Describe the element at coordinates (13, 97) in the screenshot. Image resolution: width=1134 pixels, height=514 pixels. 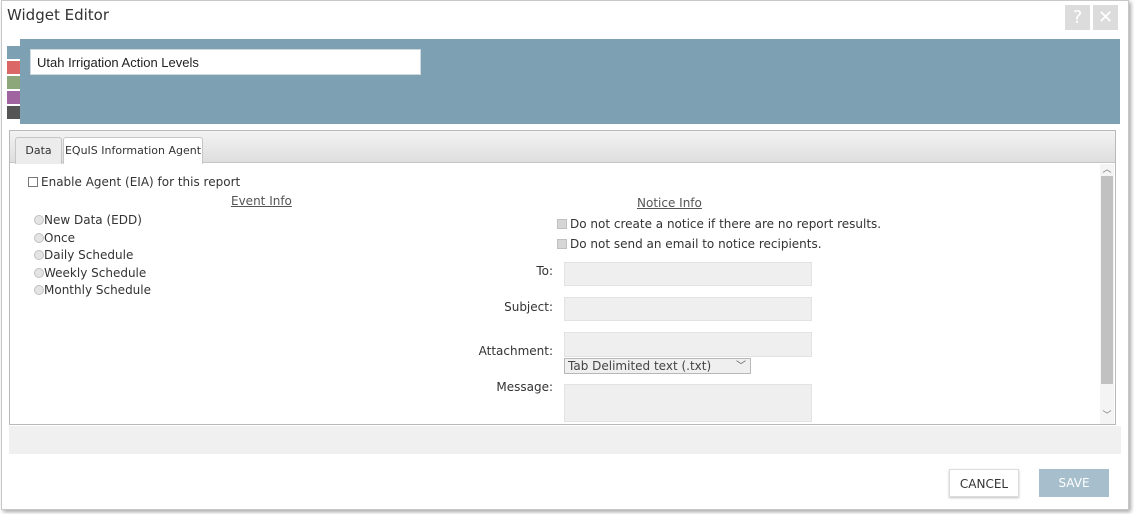
I see `color-swatch-purple` at that location.